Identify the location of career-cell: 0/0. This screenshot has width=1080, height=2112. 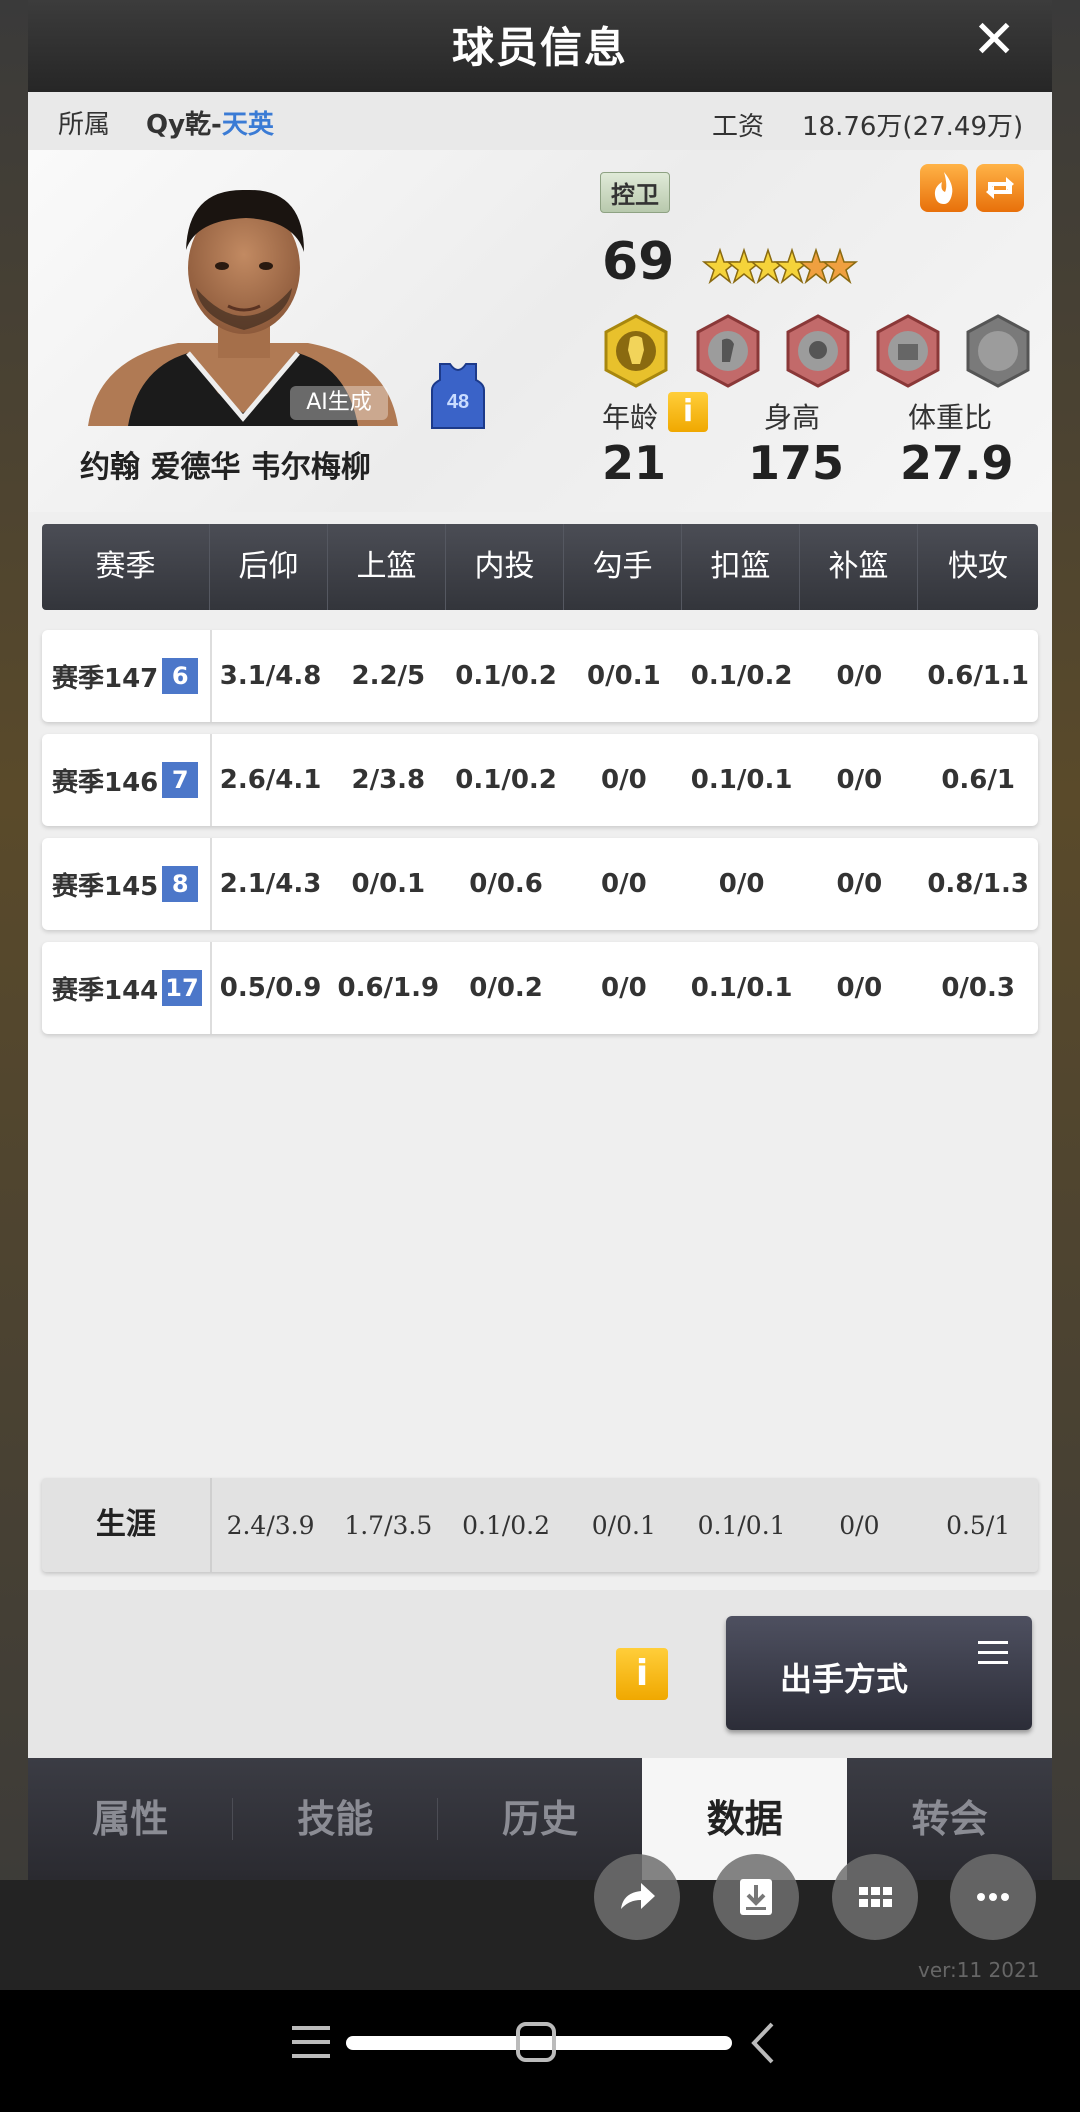
(859, 1525).